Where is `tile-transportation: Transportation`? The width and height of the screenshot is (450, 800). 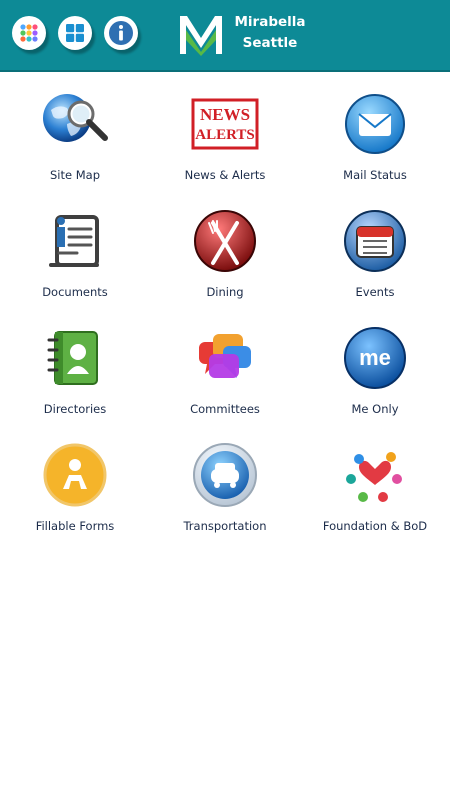
tile-transportation: Transportation is located at coordinates (225, 481).